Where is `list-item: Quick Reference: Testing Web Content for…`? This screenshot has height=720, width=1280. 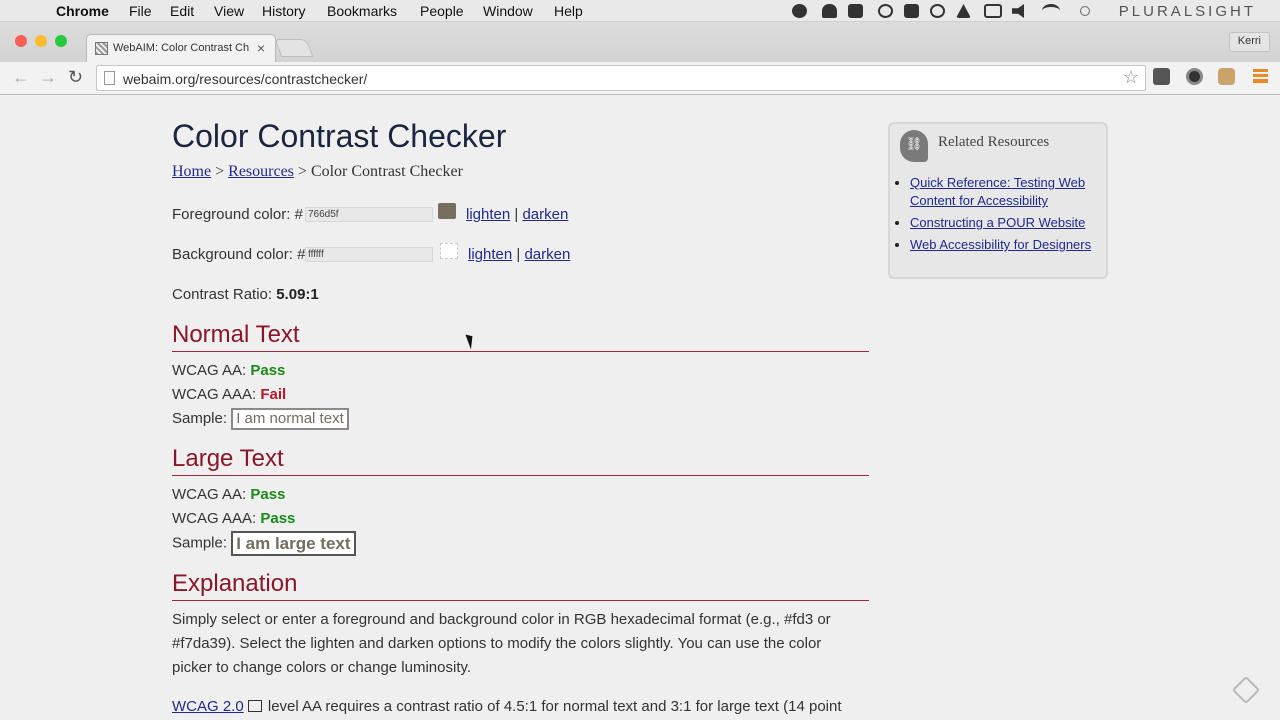
list-item: Quick Reference: Testing Web Content for… is located at coordinates (1005, 192).